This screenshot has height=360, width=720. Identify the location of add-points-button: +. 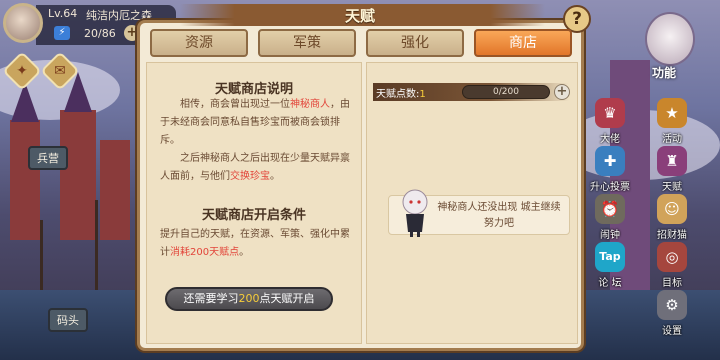
(562, 92).